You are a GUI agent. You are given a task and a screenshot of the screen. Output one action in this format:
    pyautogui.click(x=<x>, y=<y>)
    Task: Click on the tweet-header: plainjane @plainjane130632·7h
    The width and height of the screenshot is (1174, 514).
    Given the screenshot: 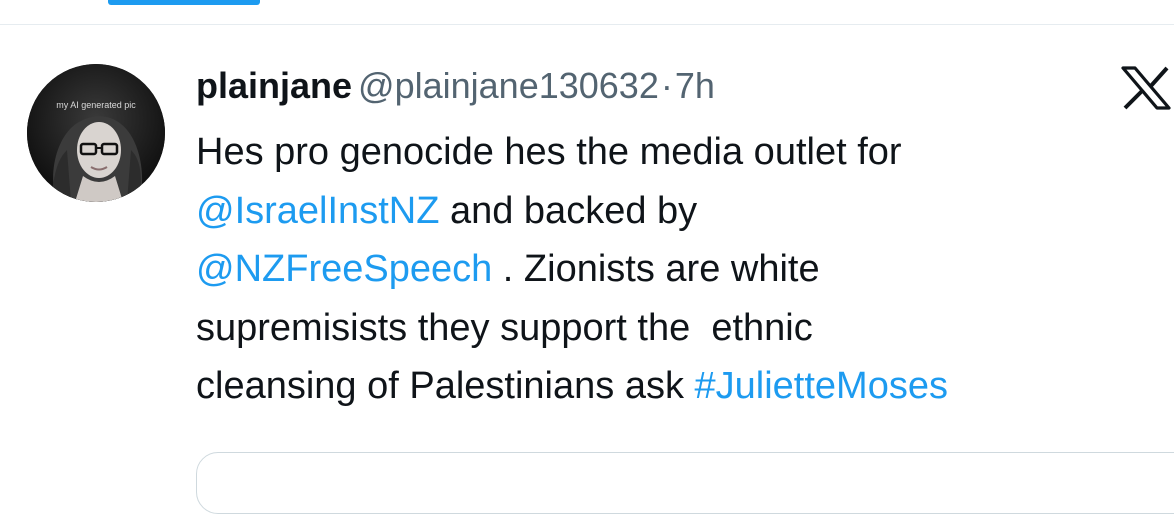 What is the action you would take?
    pyautogui.click(x=455, y=86)
    